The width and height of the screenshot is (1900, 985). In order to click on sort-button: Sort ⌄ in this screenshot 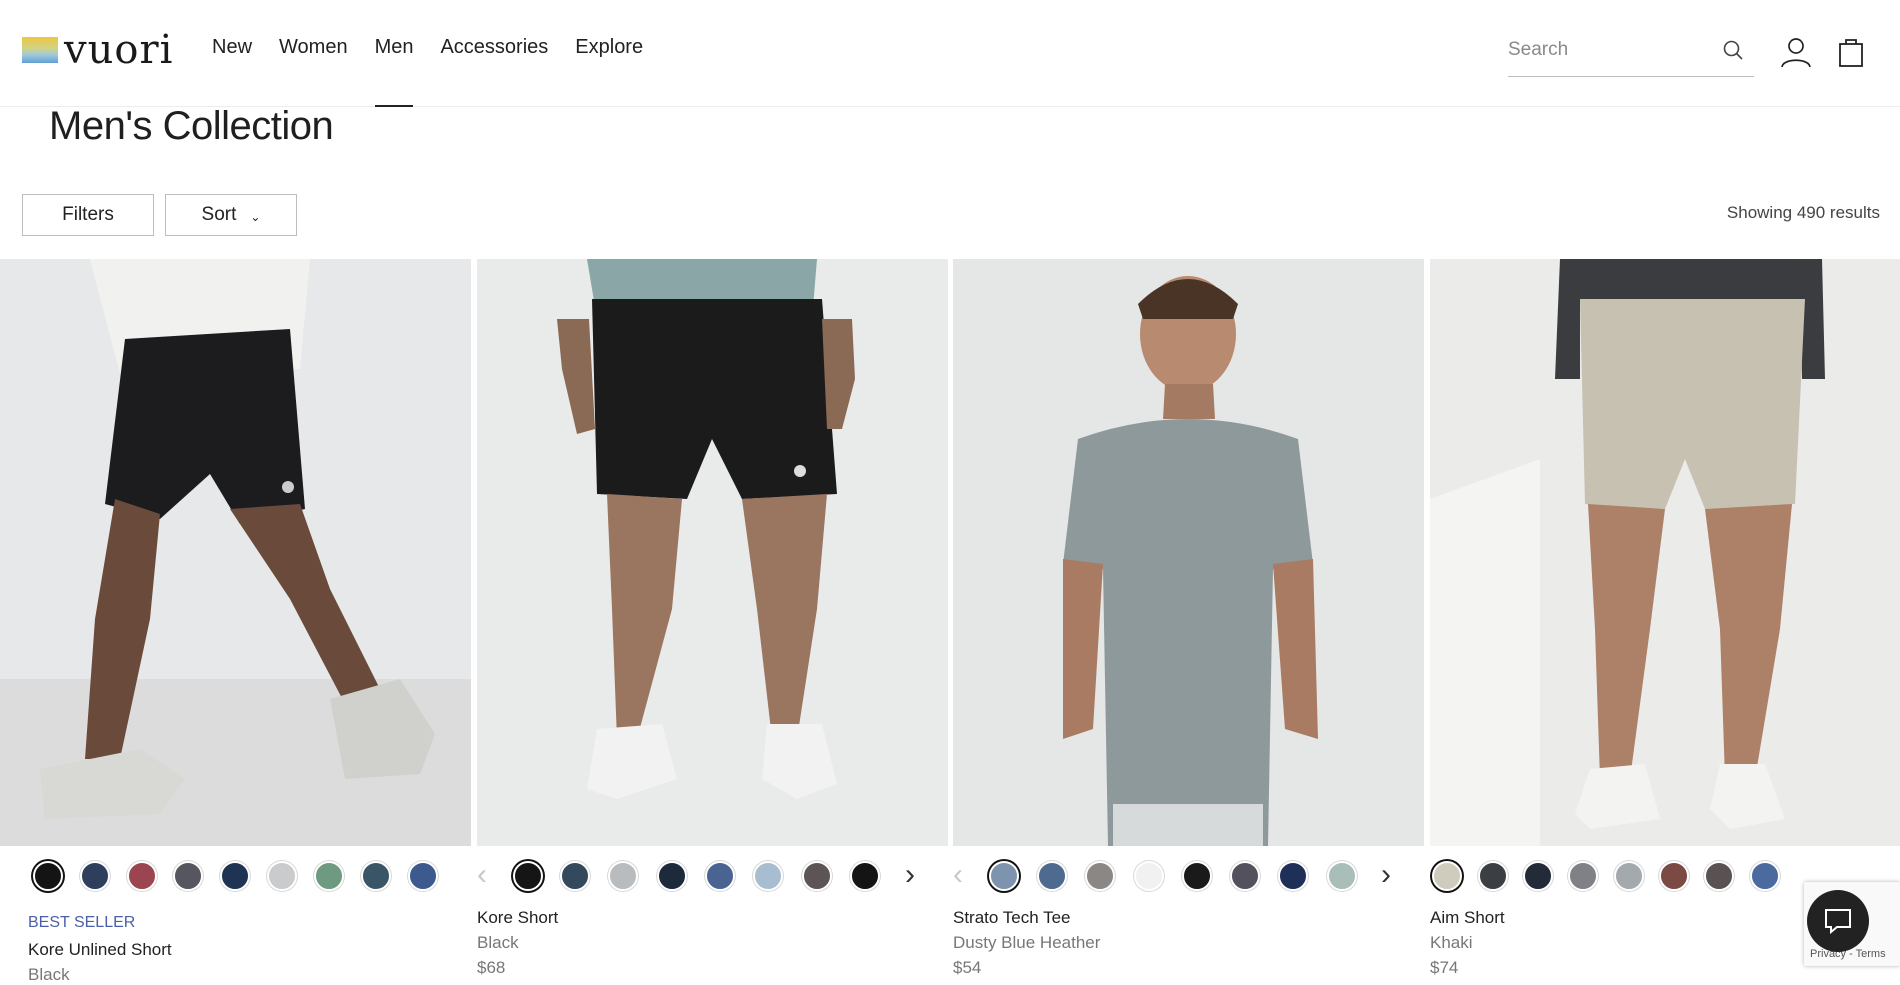, I will do `click(231, 215)`.